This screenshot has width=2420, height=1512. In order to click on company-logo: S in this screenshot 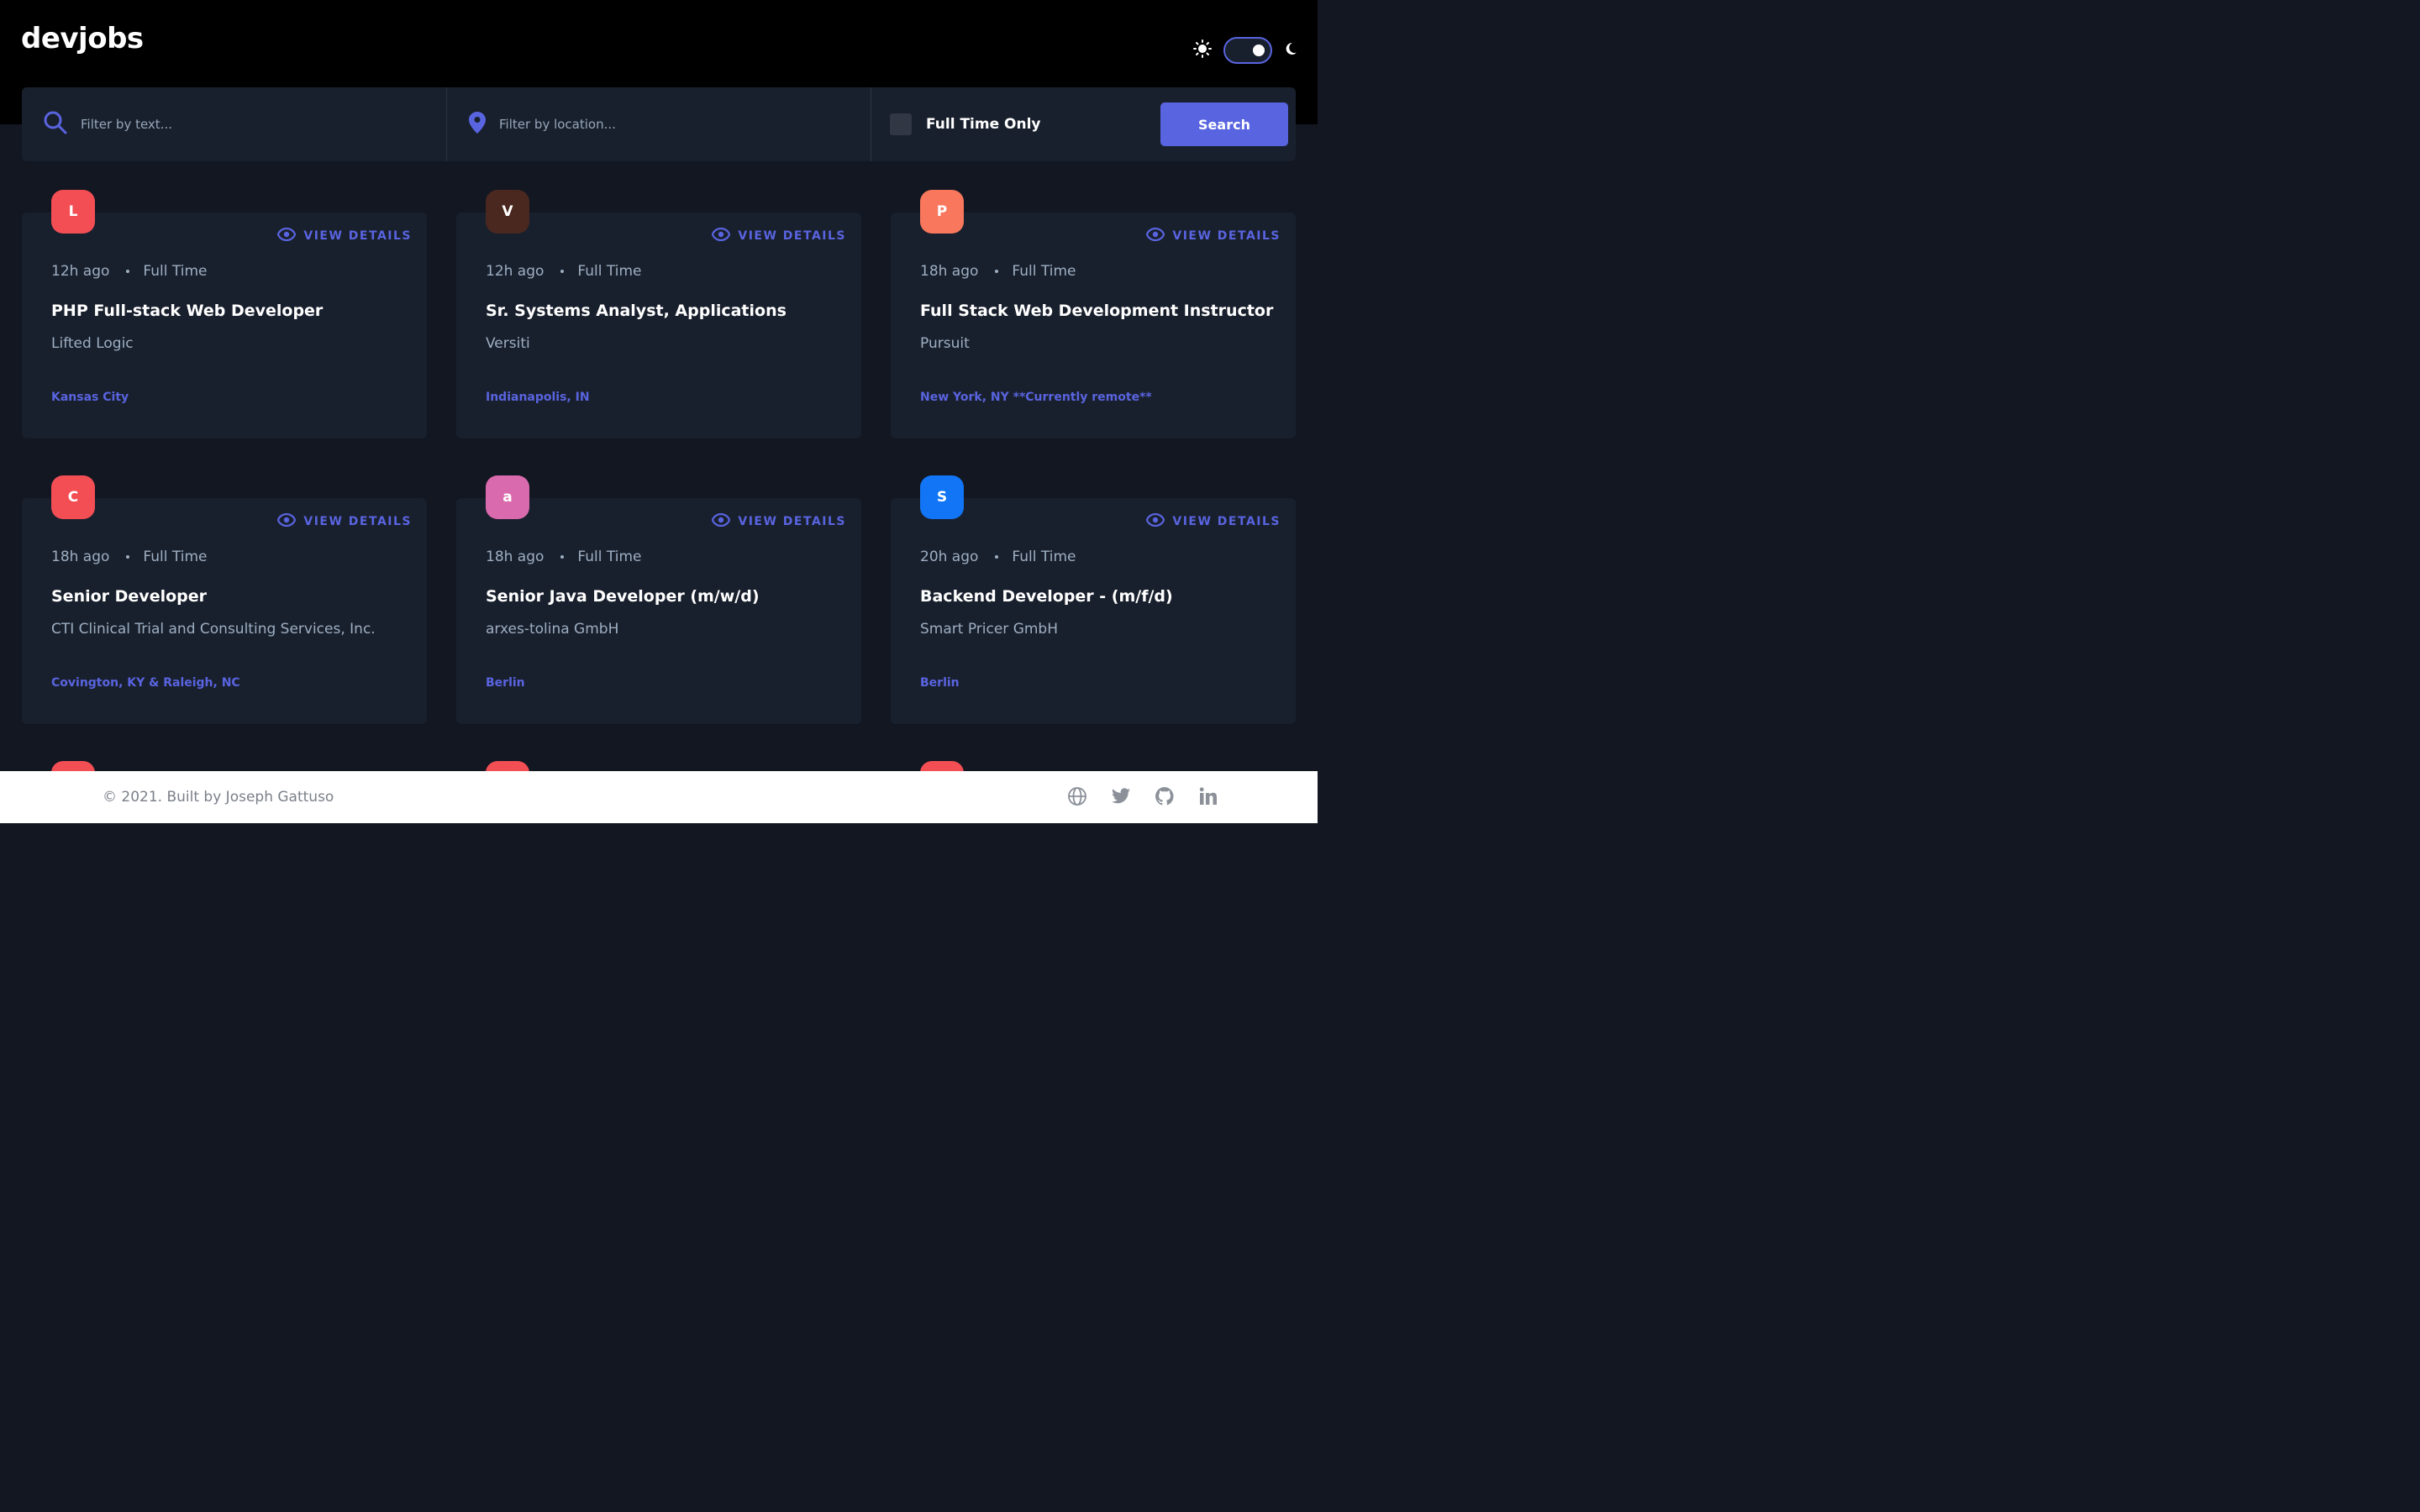, I will do `click(942, 497)`.